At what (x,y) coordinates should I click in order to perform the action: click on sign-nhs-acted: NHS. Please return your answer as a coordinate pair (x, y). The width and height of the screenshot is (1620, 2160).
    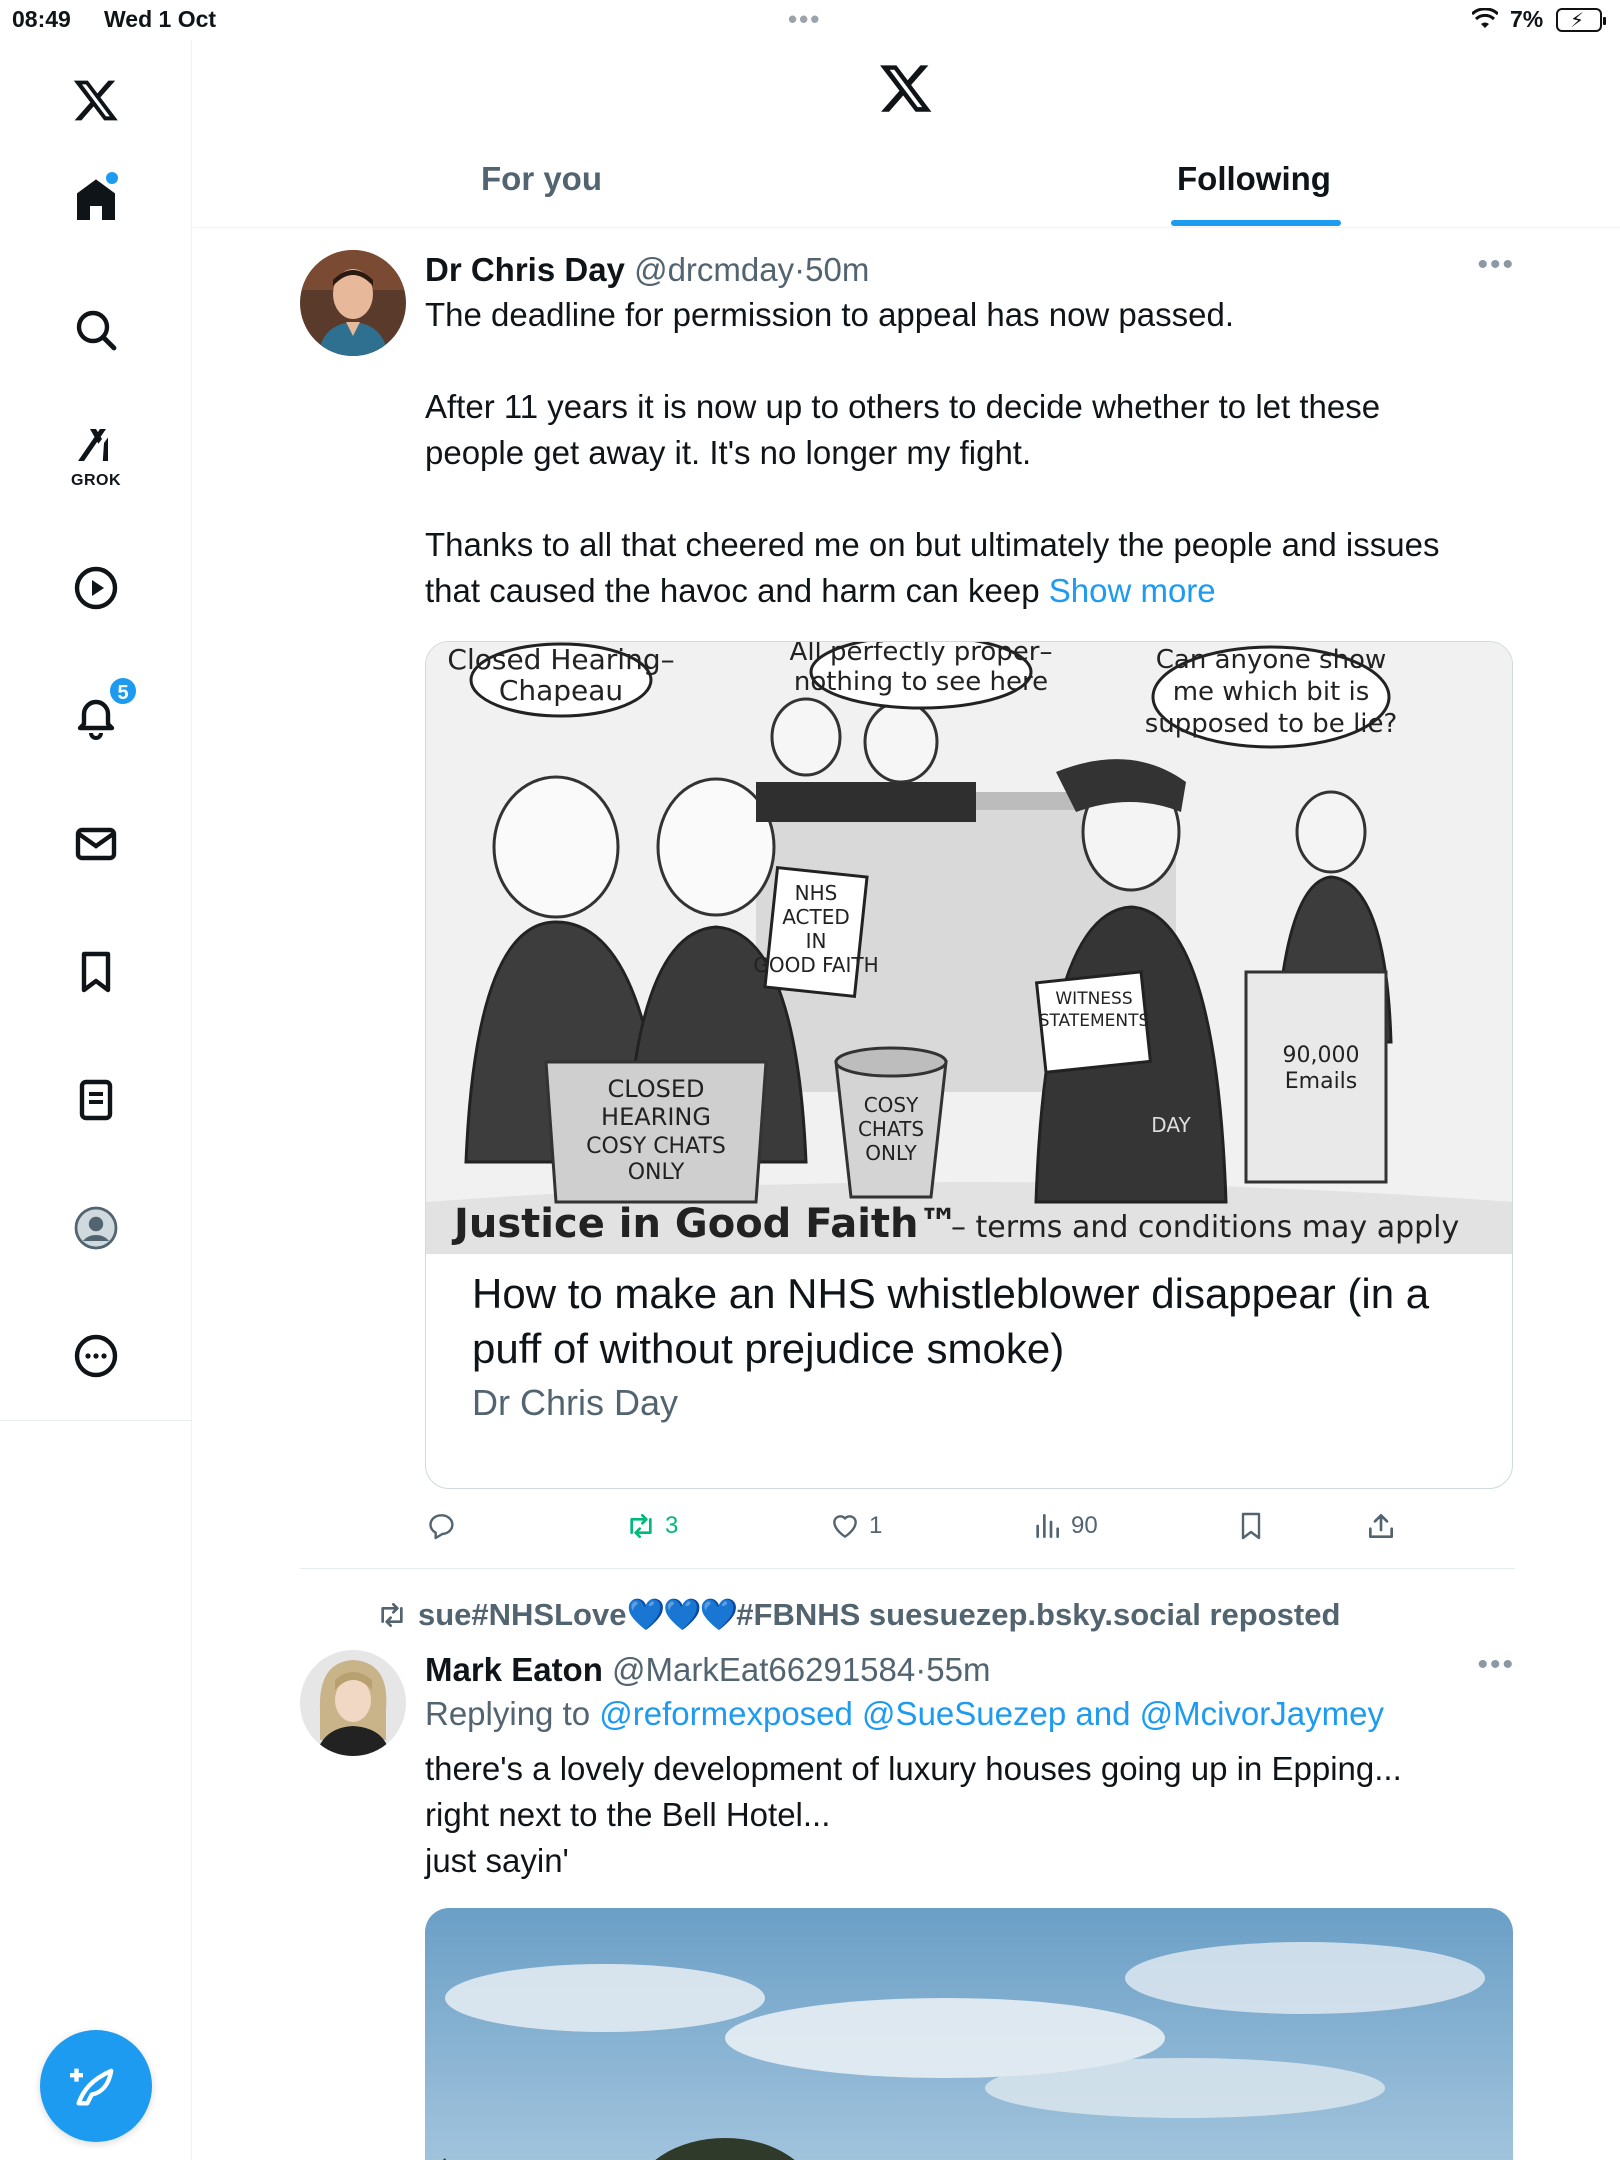
    Looking at the image, I should click on (816, 893).